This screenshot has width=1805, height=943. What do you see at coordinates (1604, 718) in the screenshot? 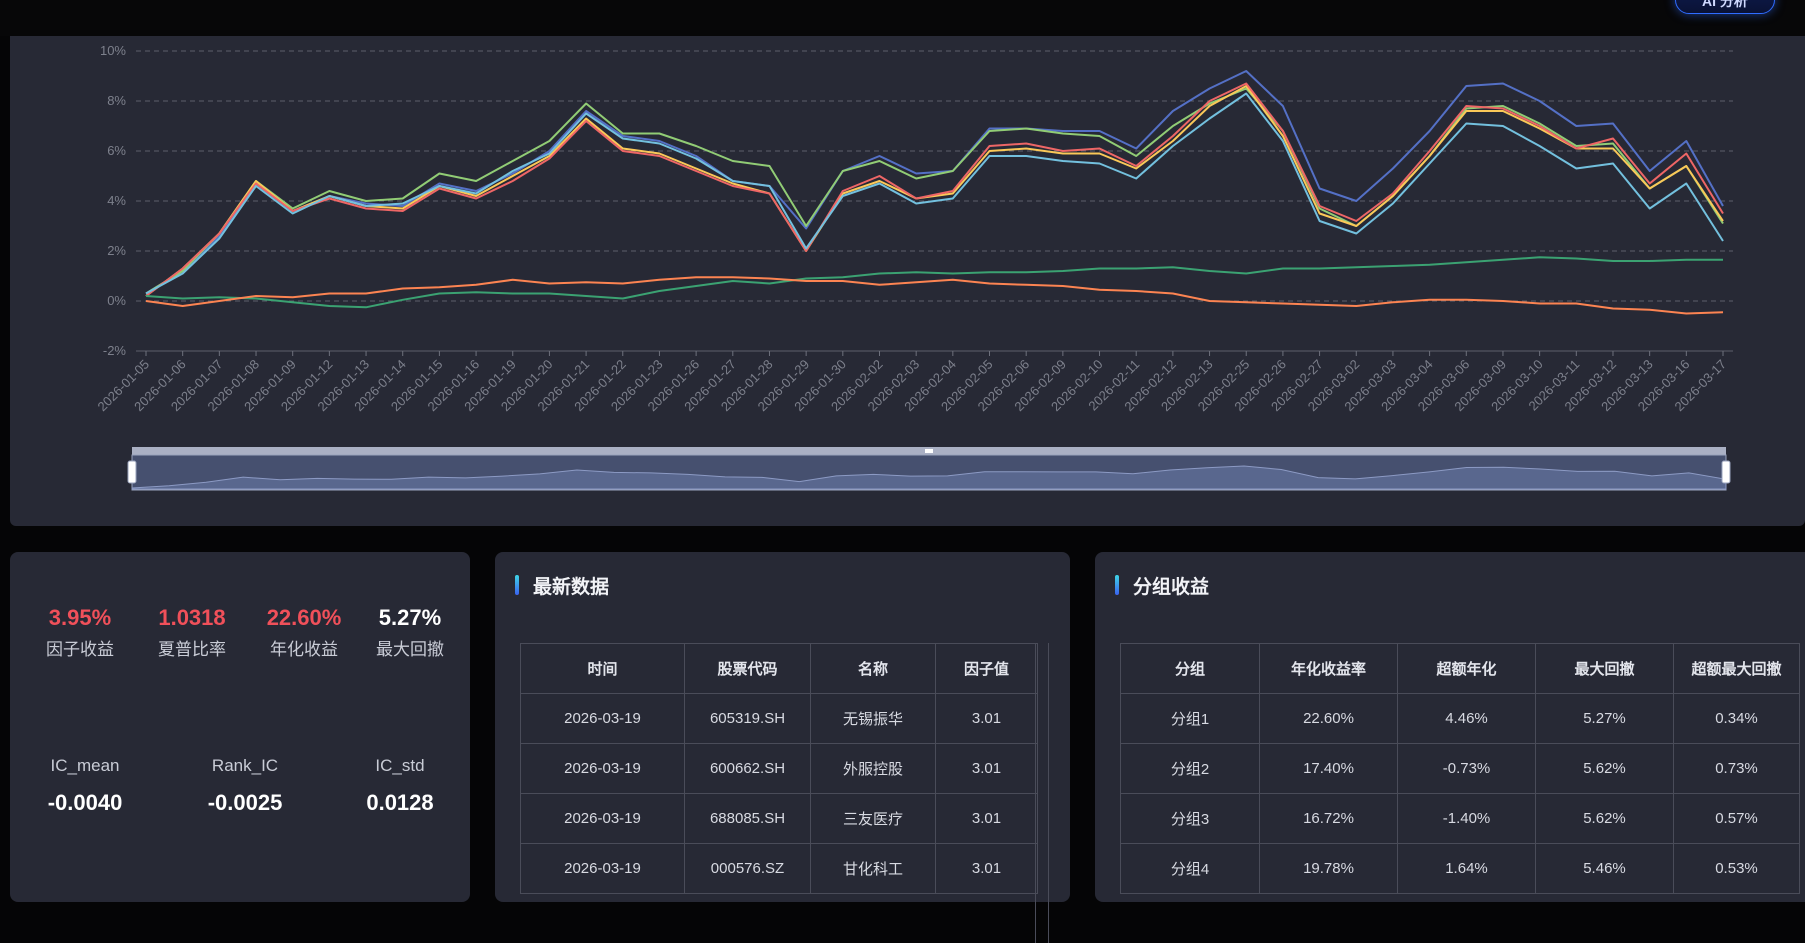
I see `cell-max-drawdown: 5.27%` at bounding box center [1604, 718].